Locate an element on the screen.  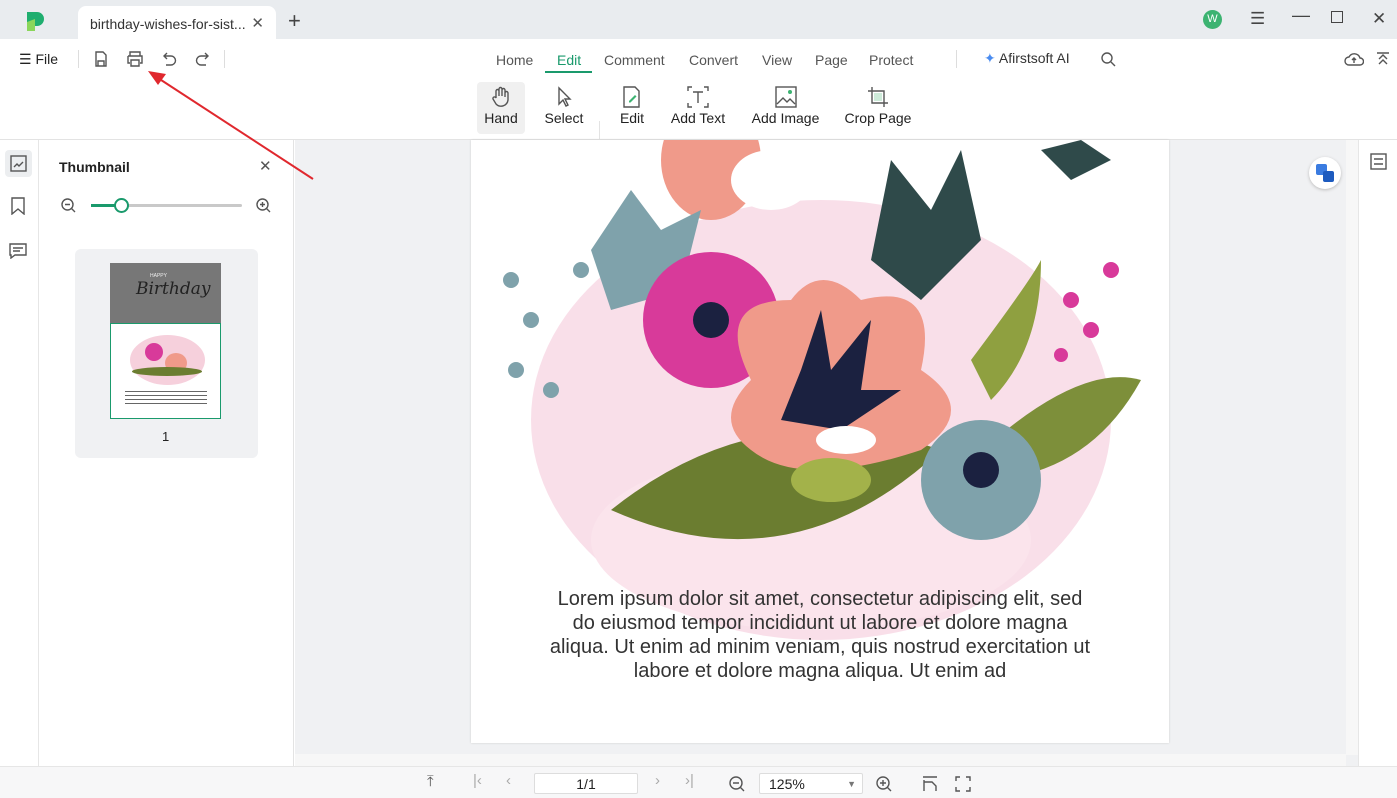
thumbnail-panel-button is located at coordinates (18, 163).